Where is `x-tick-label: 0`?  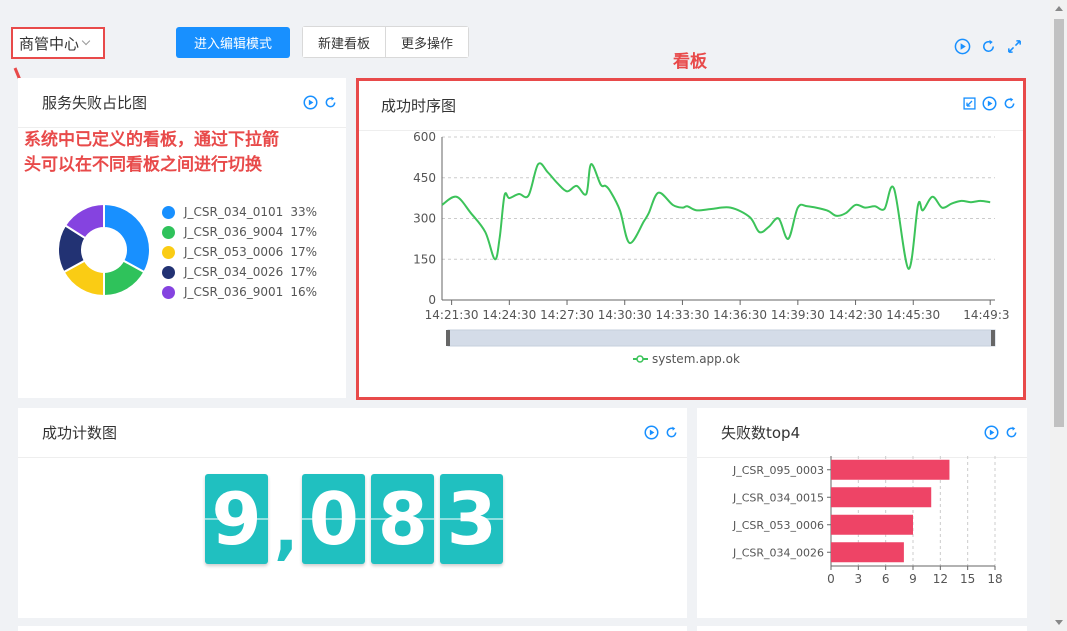
x-tick-label: 0 is located at coordinates (831, 579).